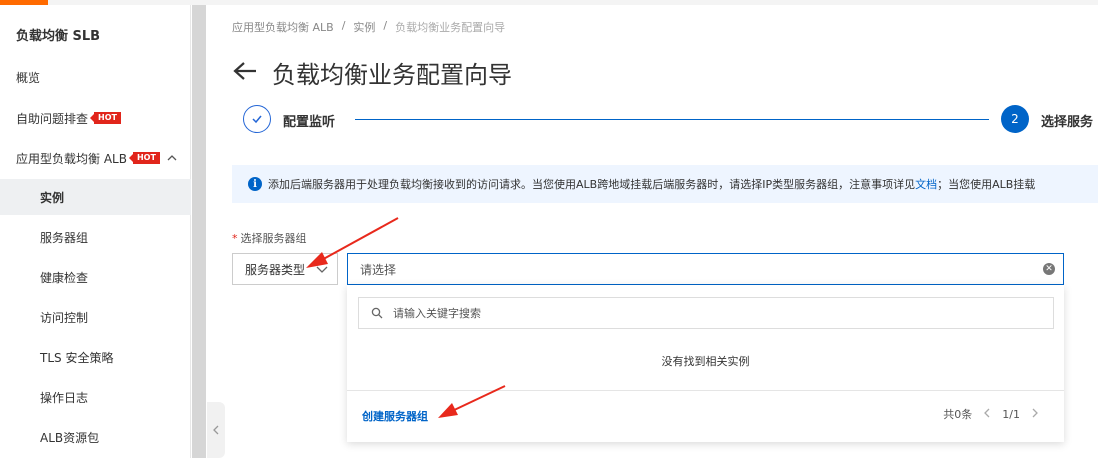 The width and height of the screenshot is (1098, 458). I want to click on sidebar-item-label: 操作日志, so click(64, 397).